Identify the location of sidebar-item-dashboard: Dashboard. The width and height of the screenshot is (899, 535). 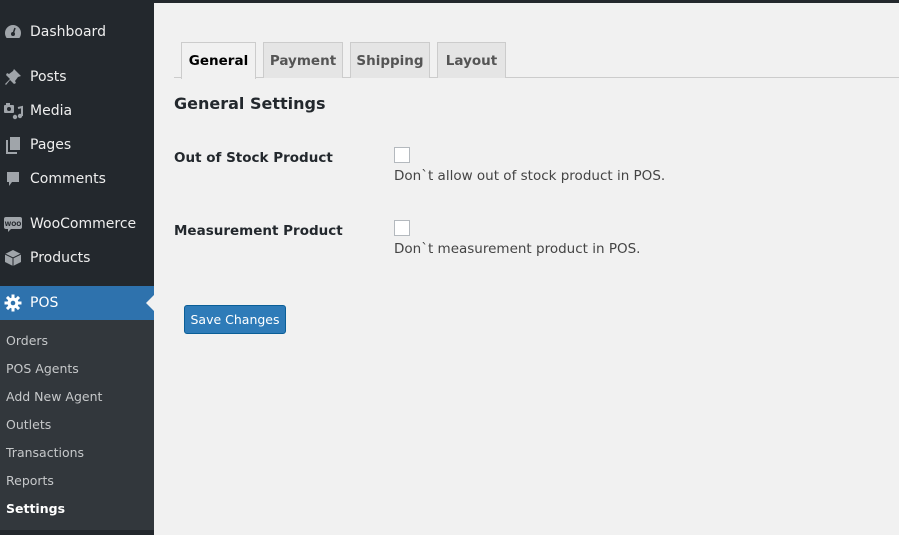
(77, 32).